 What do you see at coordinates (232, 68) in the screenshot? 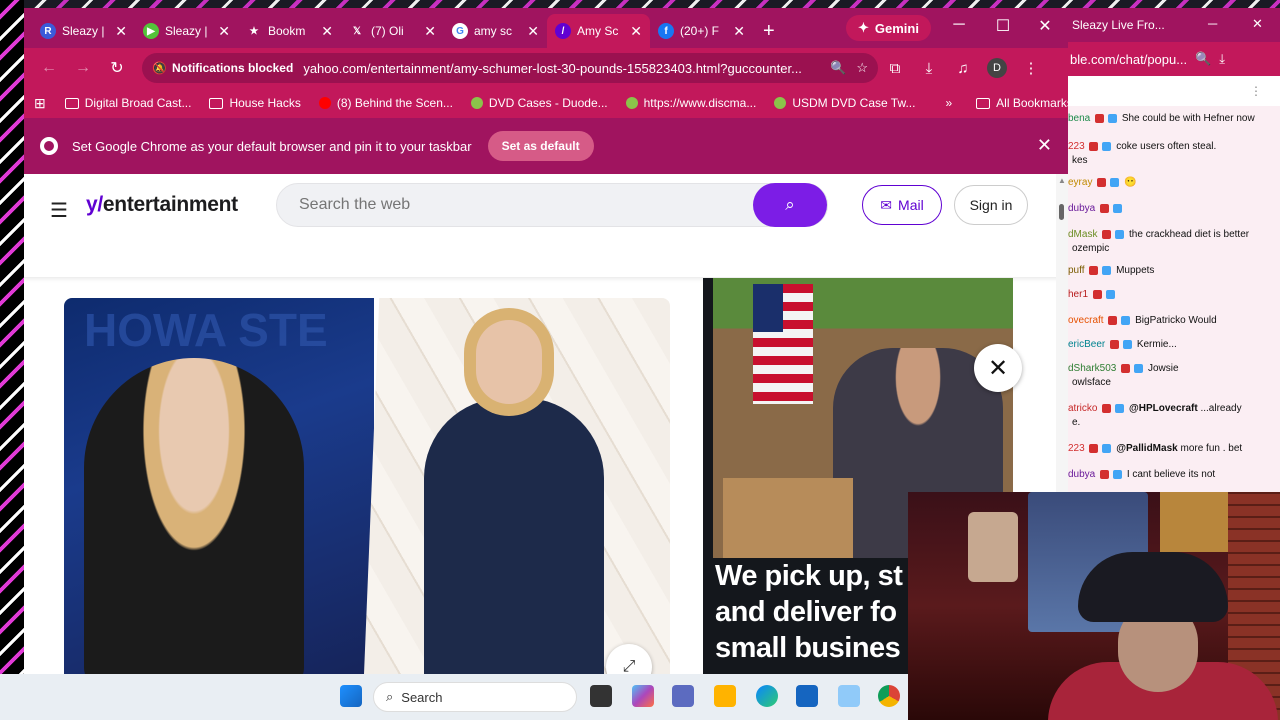
I see `notifications-blocked-label: Notifications blocked` at bounding box center [232, 68].